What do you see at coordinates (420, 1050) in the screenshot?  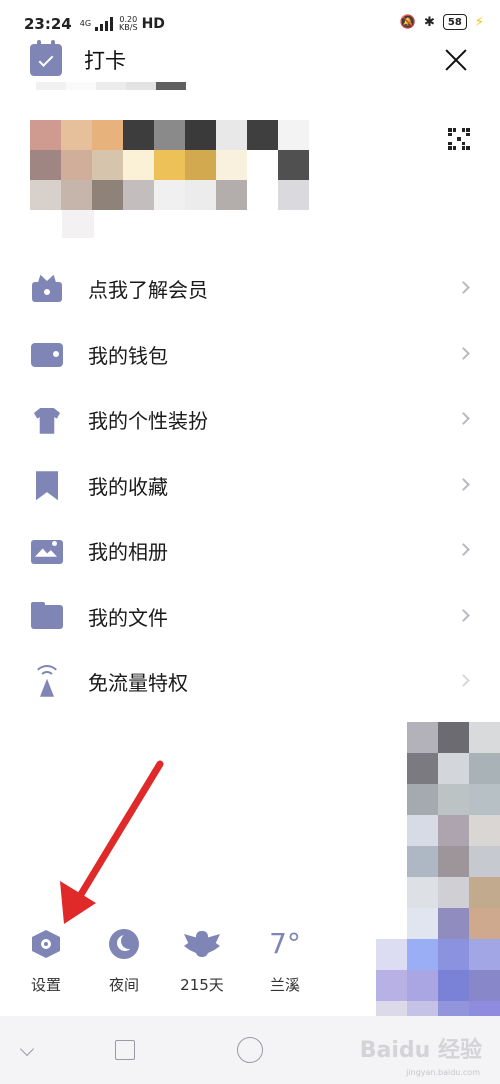 I see `watermark-logo: Baidu 经验` at bounding box center [420, 1050].